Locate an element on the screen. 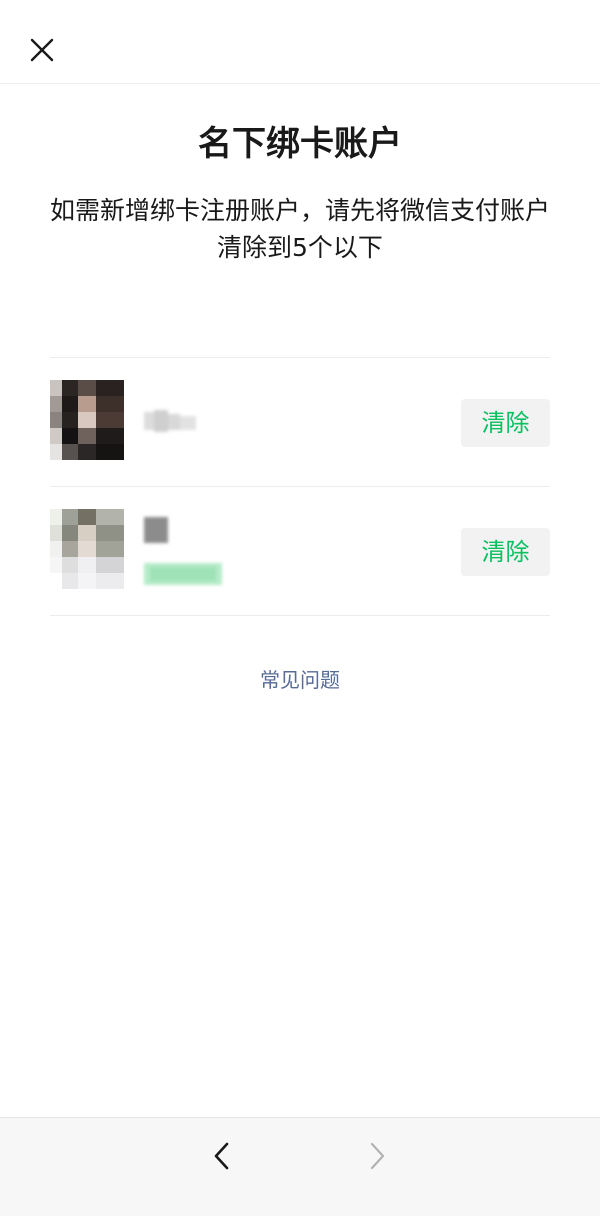 This screenshot has width=600, height=1216. close-button is located at coordinates (42, 50).